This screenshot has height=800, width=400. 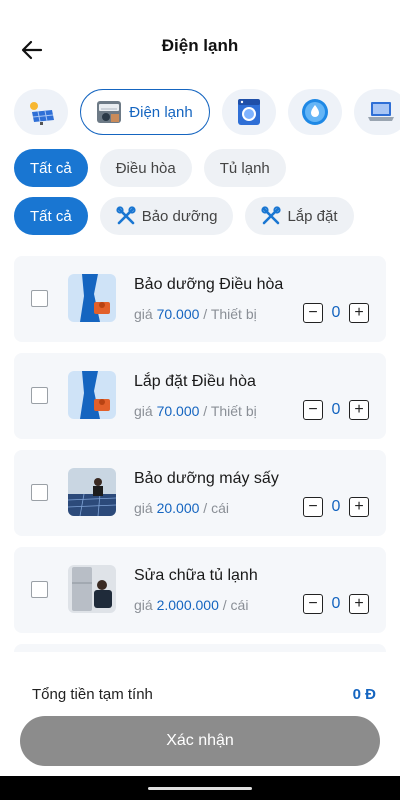 I want to click on type-filter-row: Tất cả Điều hòa Tủ lạnh, so click(x=207, y=168).